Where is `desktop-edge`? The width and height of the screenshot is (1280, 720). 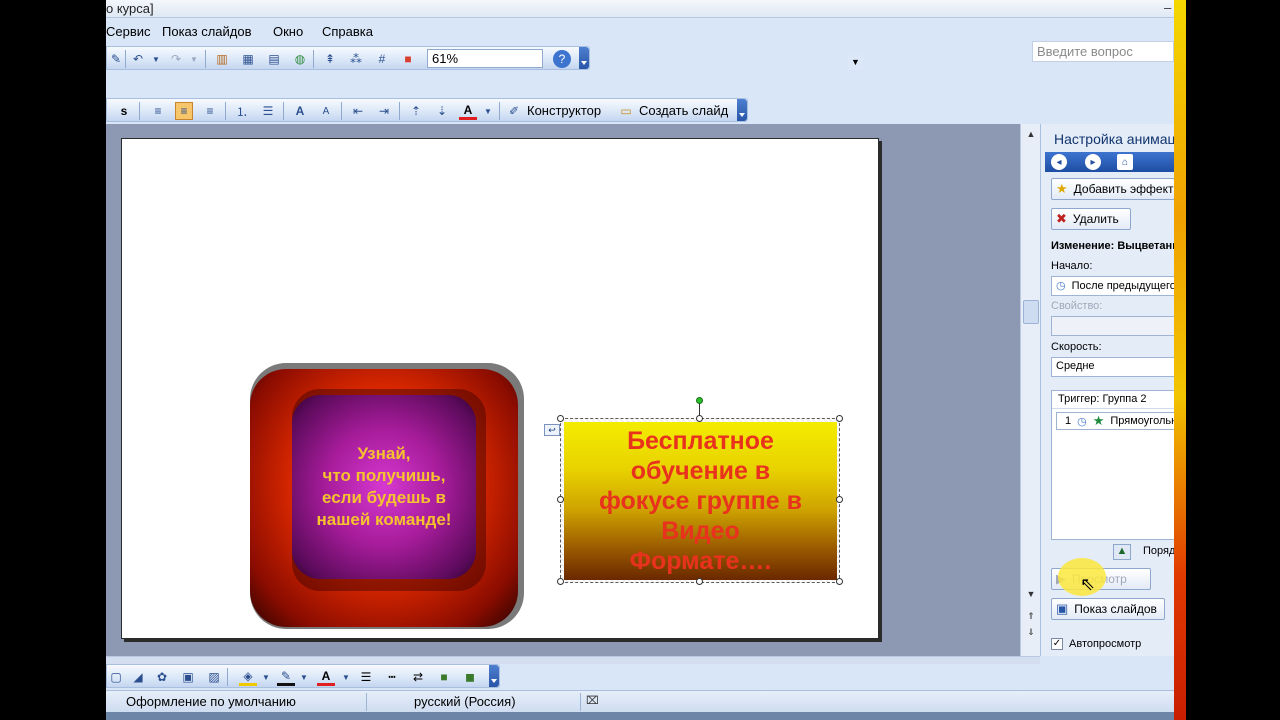
desktop-edge is located at coordinates (1180, 360).